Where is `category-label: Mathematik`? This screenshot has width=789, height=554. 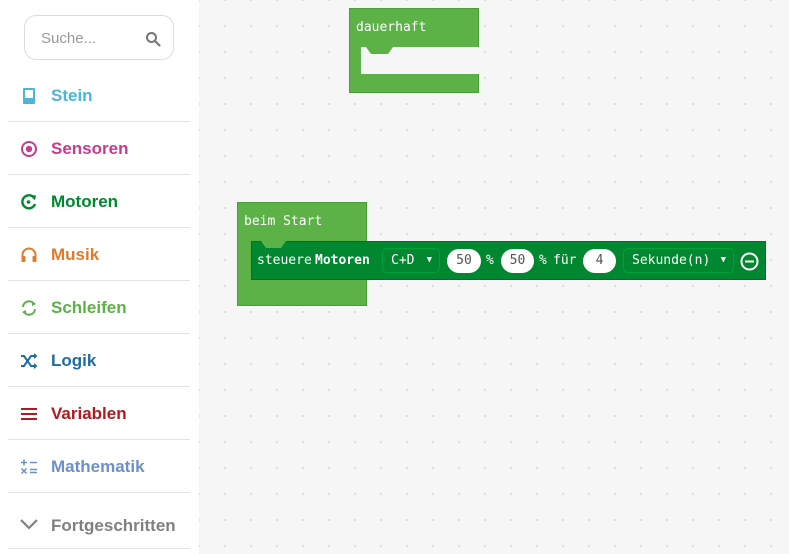
category-label: Mathematik is located at coordinates (98, 466).